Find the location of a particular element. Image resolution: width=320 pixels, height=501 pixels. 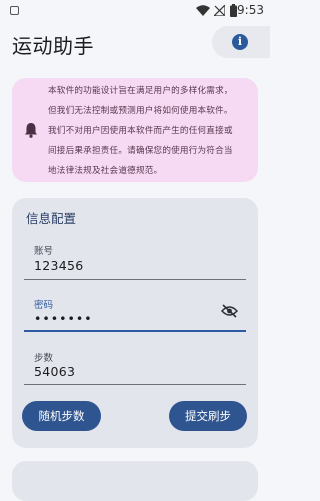

password-underline is located at coordinates (135, 331).